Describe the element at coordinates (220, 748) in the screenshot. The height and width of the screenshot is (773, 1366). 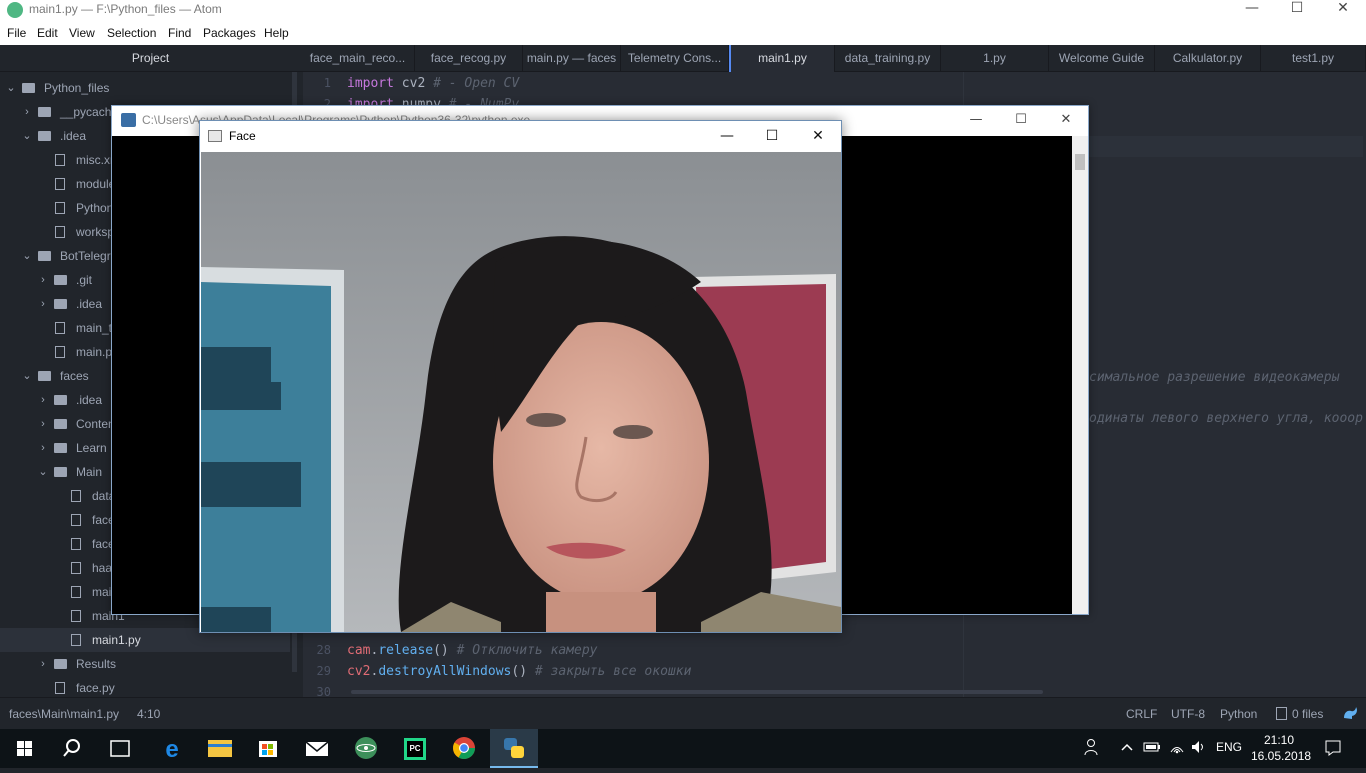
I see `taskbar-file-explorer` at that location.